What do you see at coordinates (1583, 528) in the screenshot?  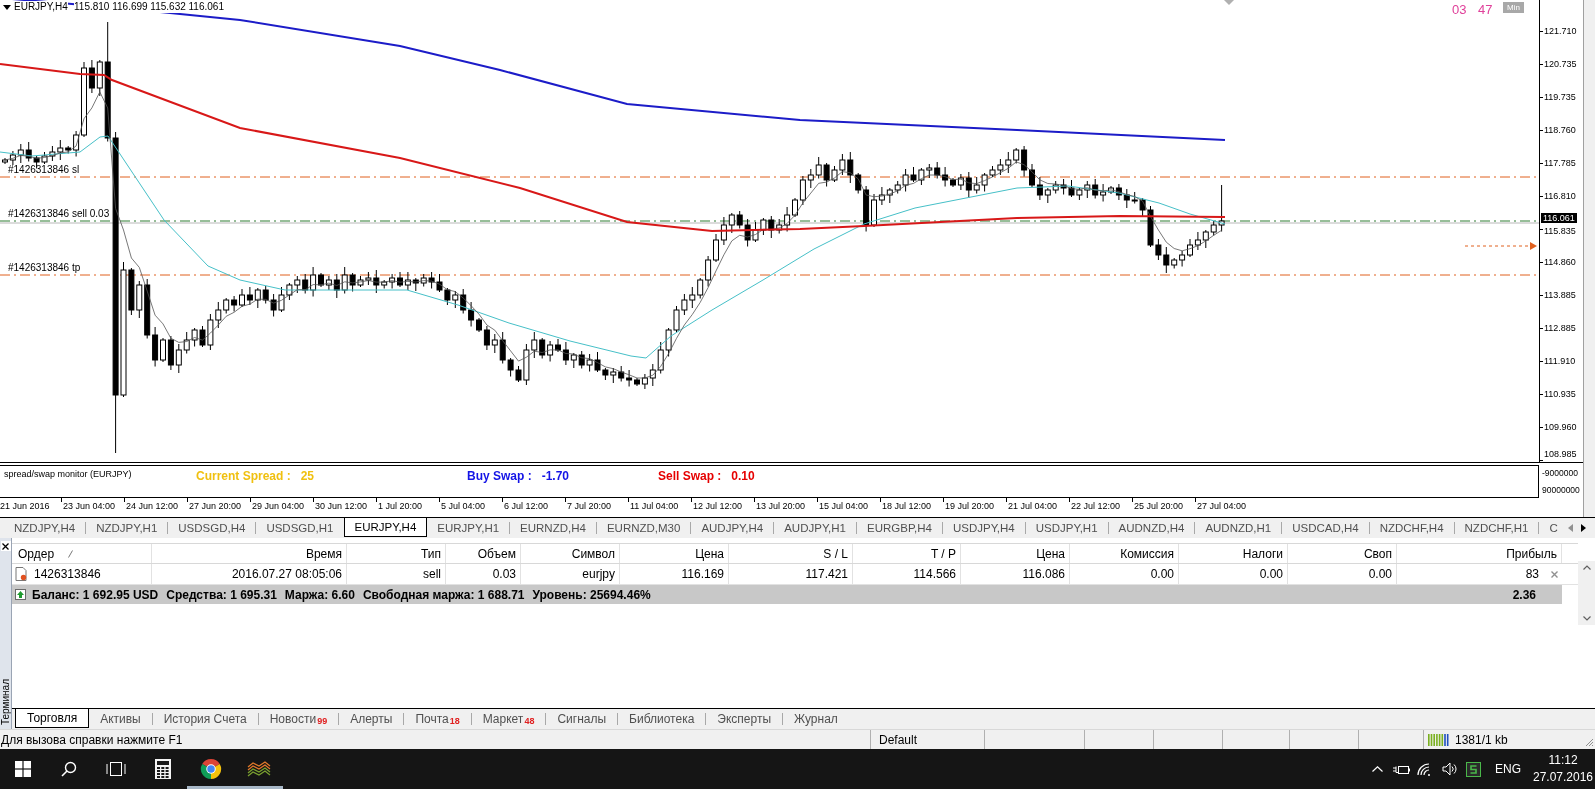 I see `scroll-right-icon` at bounding box center [1583, 528].